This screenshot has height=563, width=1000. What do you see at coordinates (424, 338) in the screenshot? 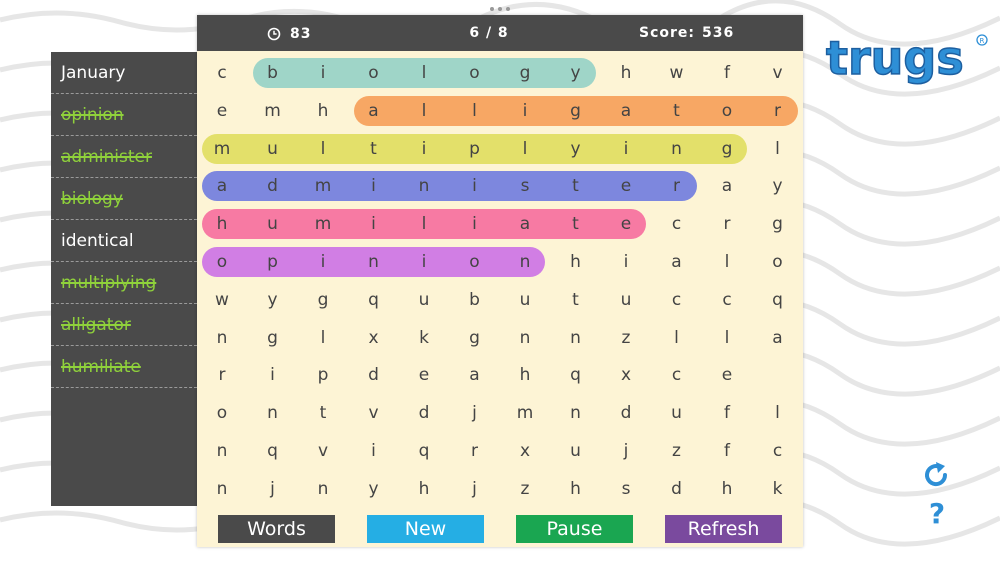
I see `grid-letter: k` at bounding box center [424, 338].